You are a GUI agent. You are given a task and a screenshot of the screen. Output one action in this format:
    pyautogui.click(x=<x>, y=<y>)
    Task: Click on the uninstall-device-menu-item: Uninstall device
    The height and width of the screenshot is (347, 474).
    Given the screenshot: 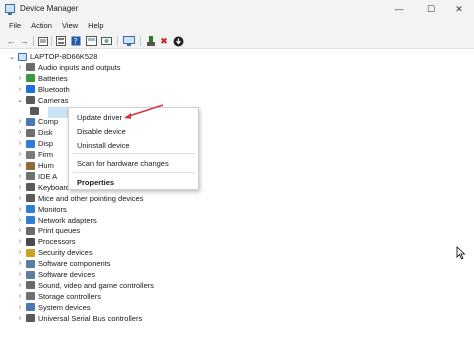 What is the action you would take?
    pyautogui.click(x=103, y=145)
    